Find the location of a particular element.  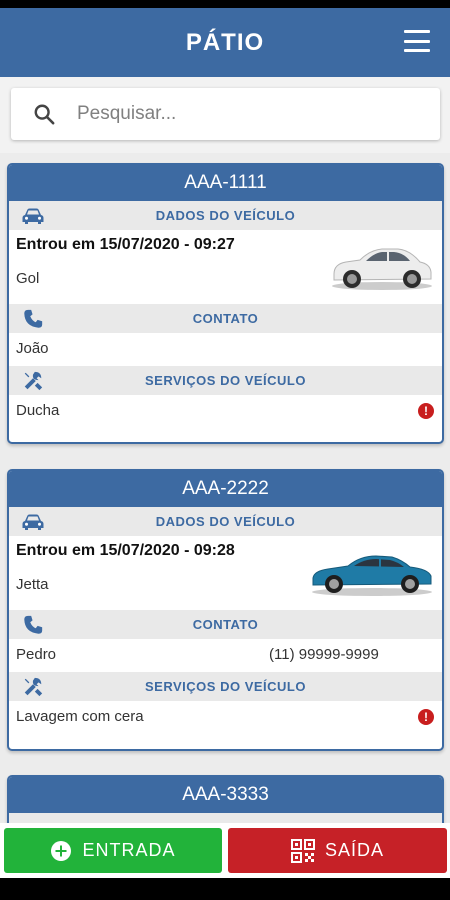

contact-info: Pedro (11) 99999-9999 is located at coordinates (225, 655).